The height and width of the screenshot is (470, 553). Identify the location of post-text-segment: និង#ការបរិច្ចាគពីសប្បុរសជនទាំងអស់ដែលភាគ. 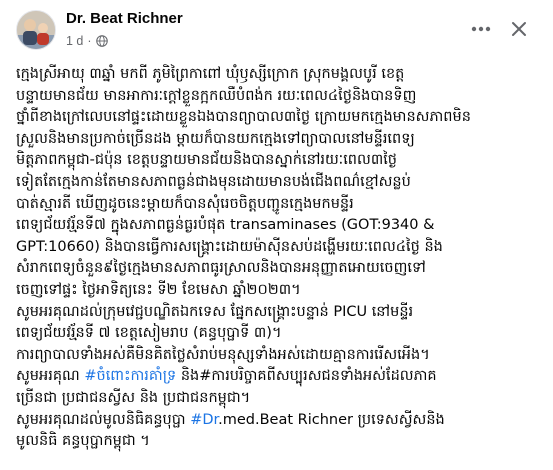
(306, 376).